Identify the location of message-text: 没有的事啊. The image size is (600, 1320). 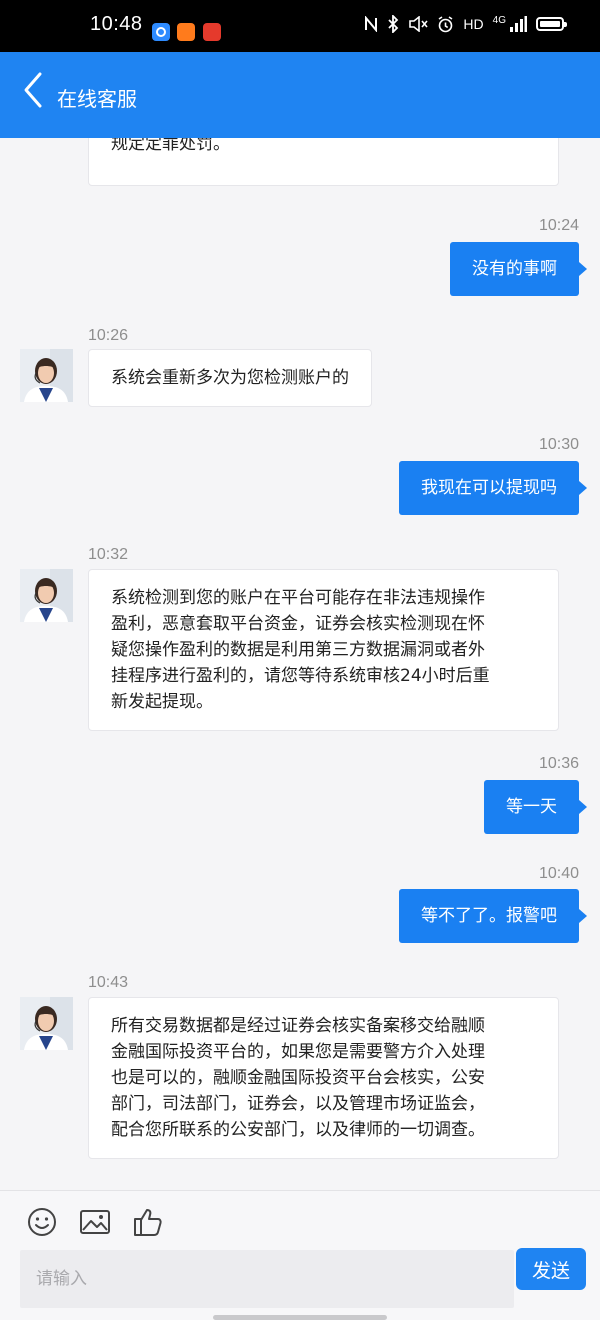
(514, 269).